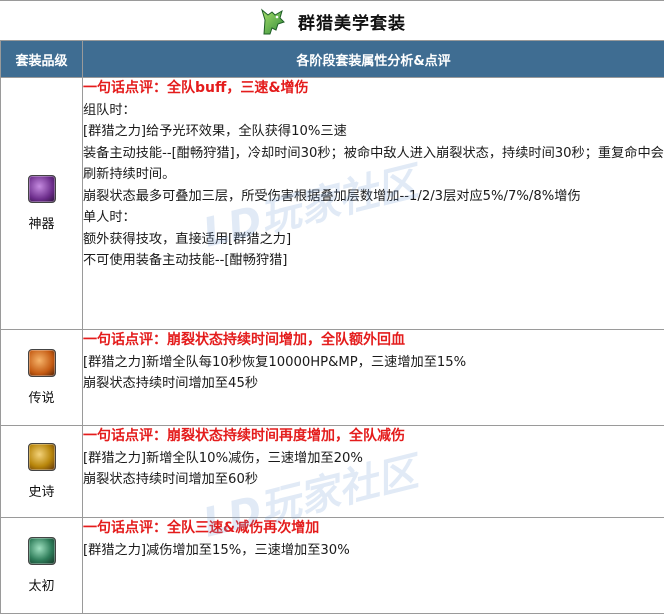  What do you see at coordinates (187, 239) in the screenshot?
I see `detail-line: 额外获得技攻，直接适用[群猎之力]` at bounding box center [187, 239].